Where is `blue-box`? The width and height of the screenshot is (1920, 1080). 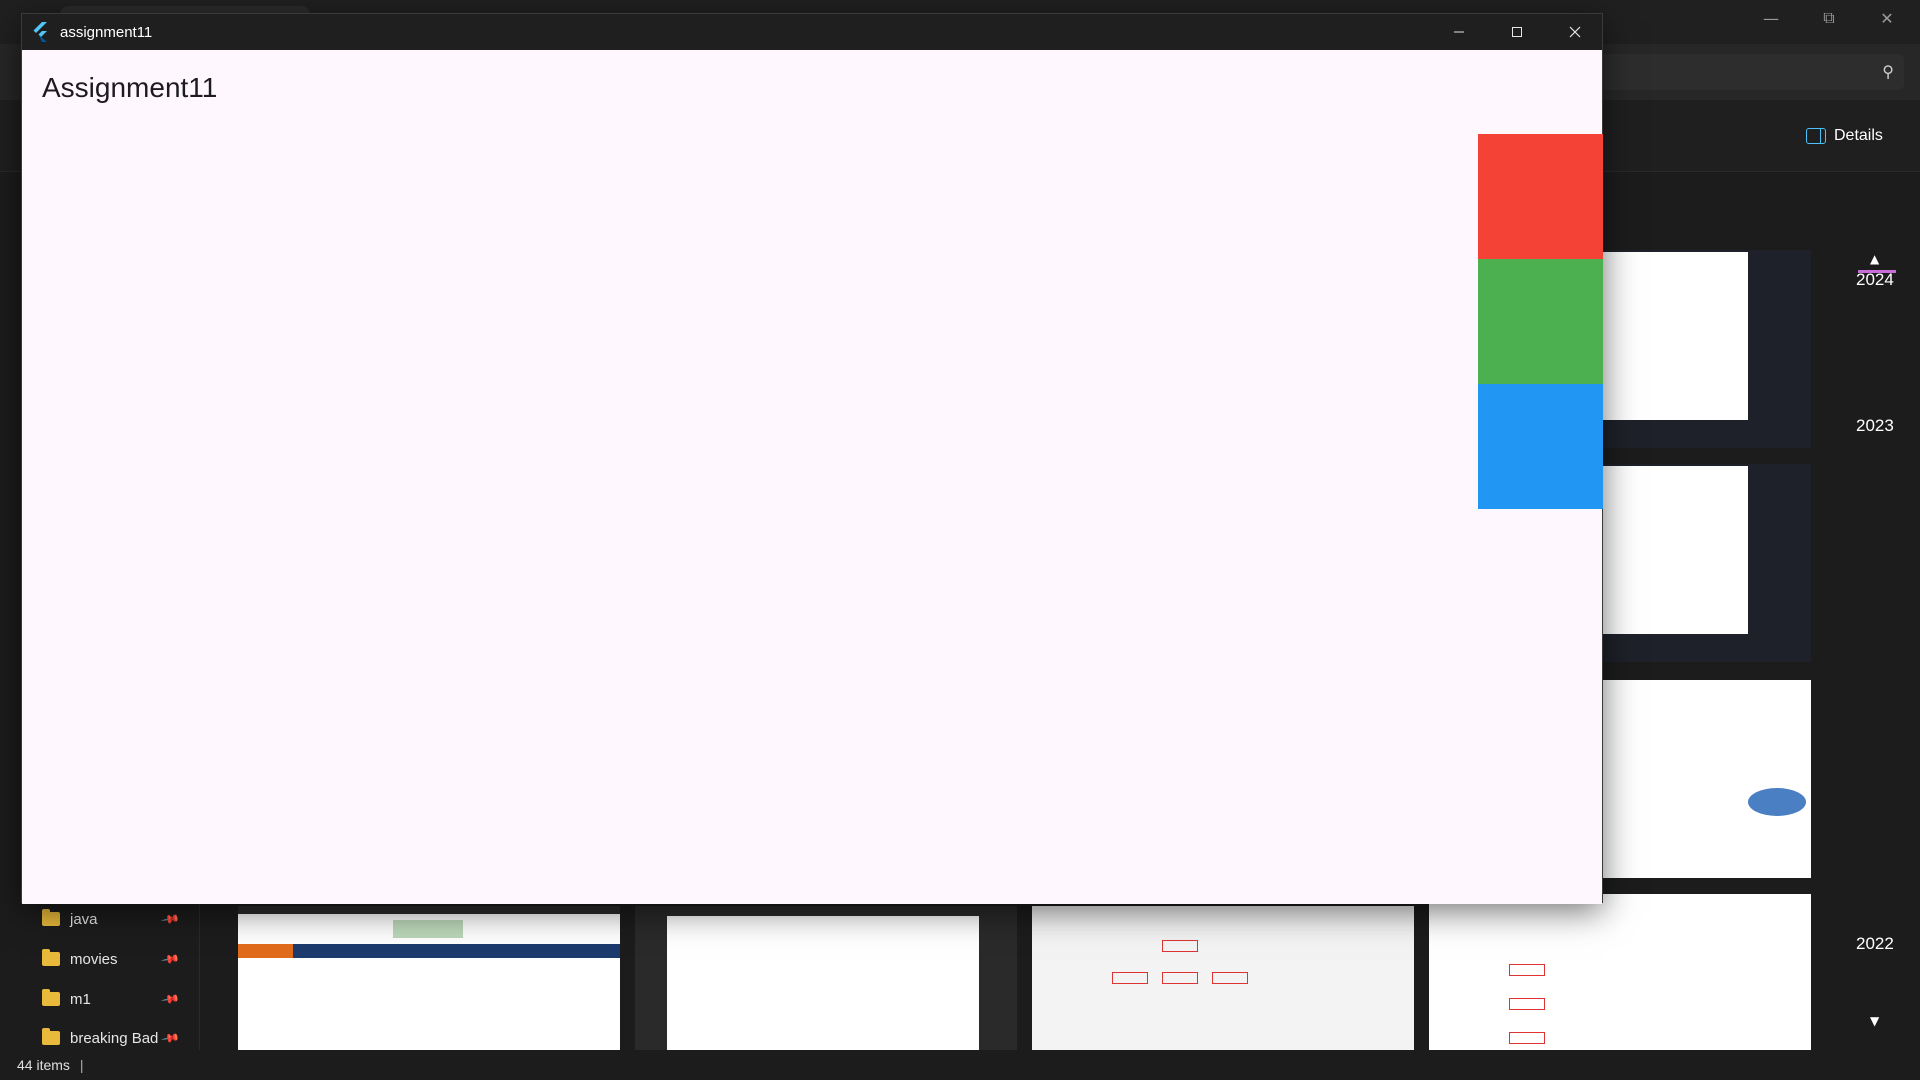
blue-box is located at coordinates (1540, 446).